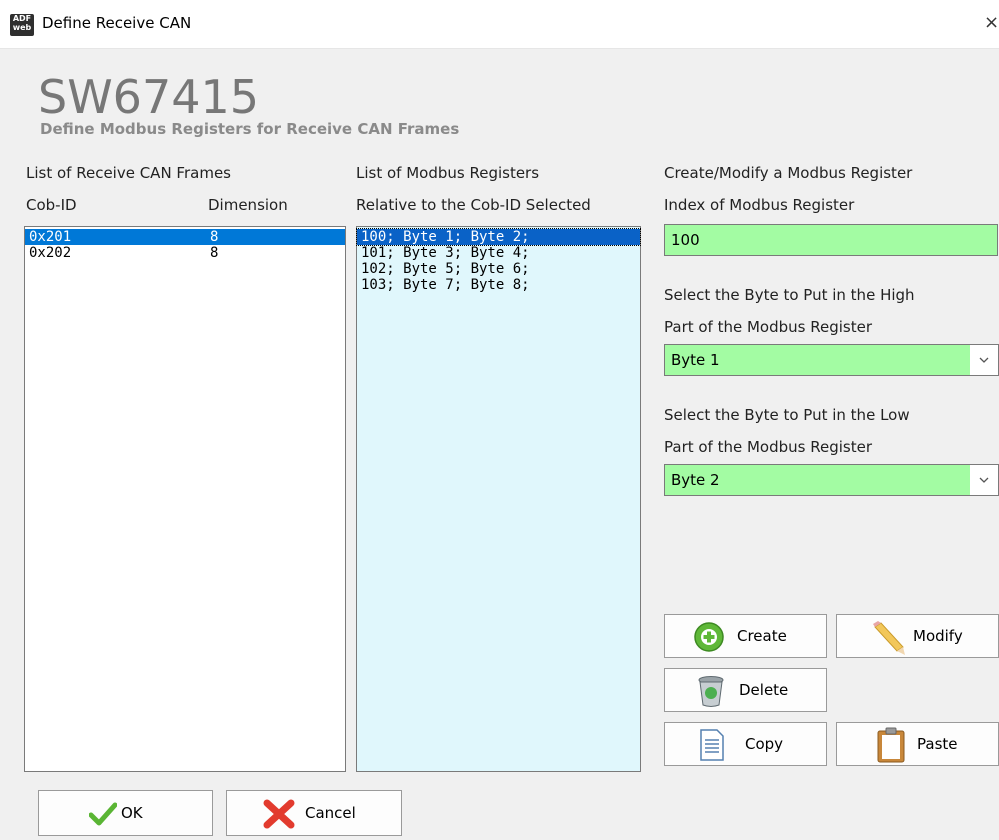 This screenshot has width=999, height=840. Describe the element at coordinates (891, 747) in the screenshot. I see `clipboard-icon` at that location.